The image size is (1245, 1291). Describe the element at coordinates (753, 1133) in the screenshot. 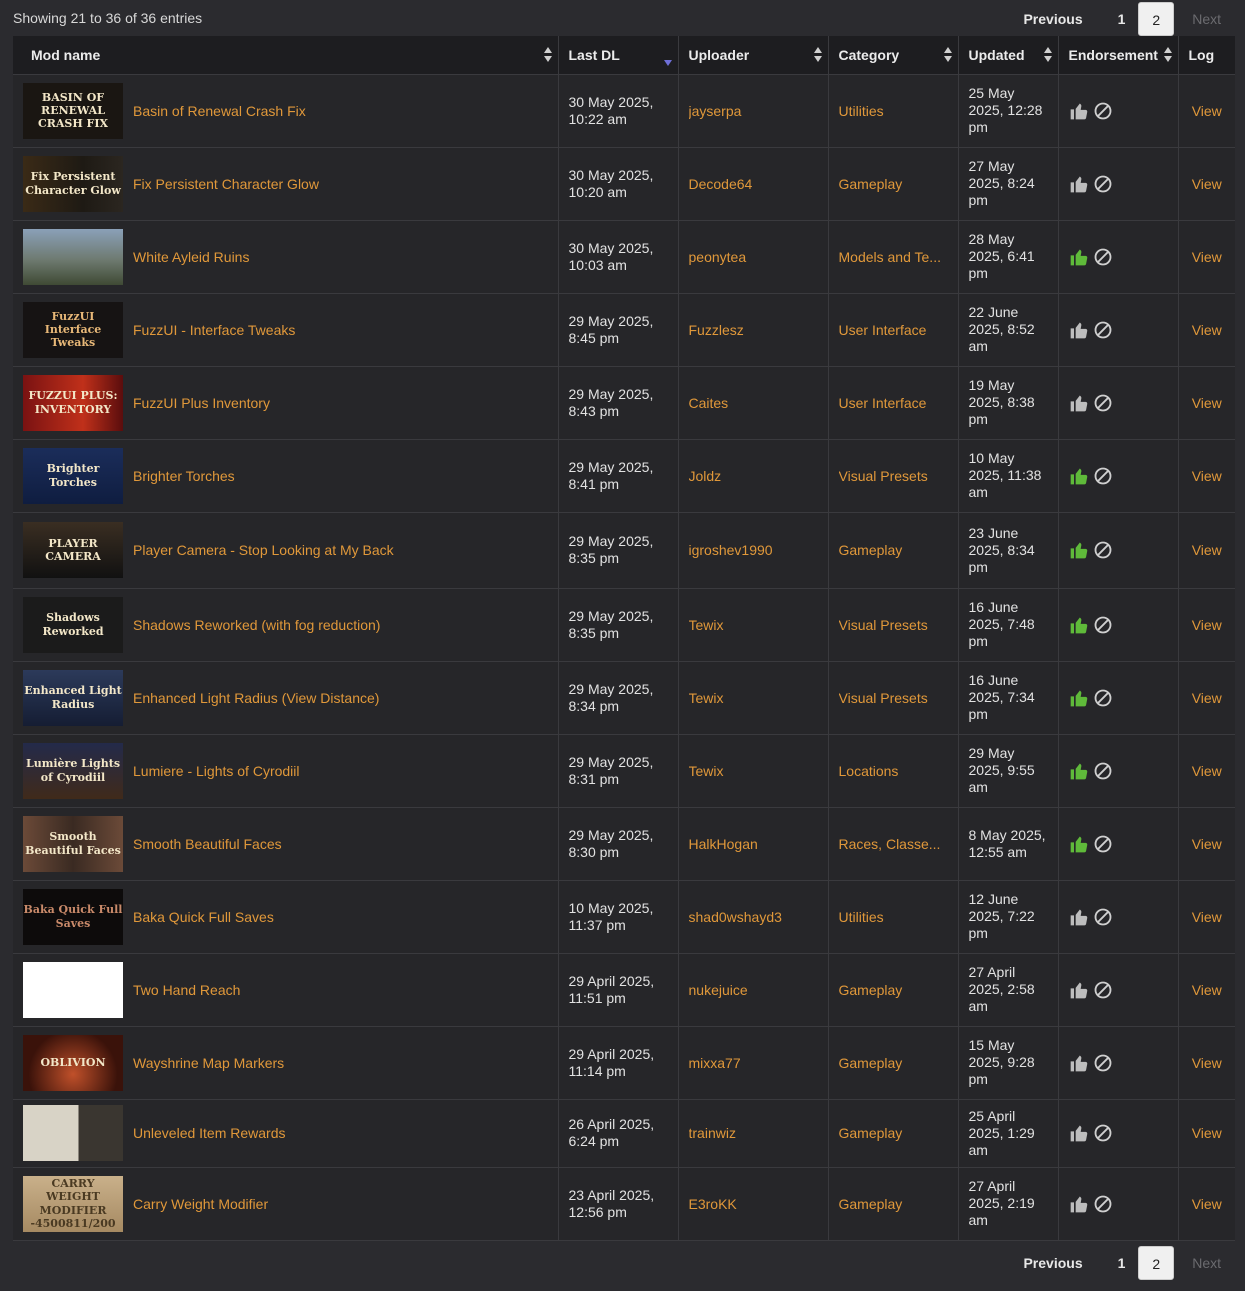

I see `uploader-link: trainwiz` at that location.